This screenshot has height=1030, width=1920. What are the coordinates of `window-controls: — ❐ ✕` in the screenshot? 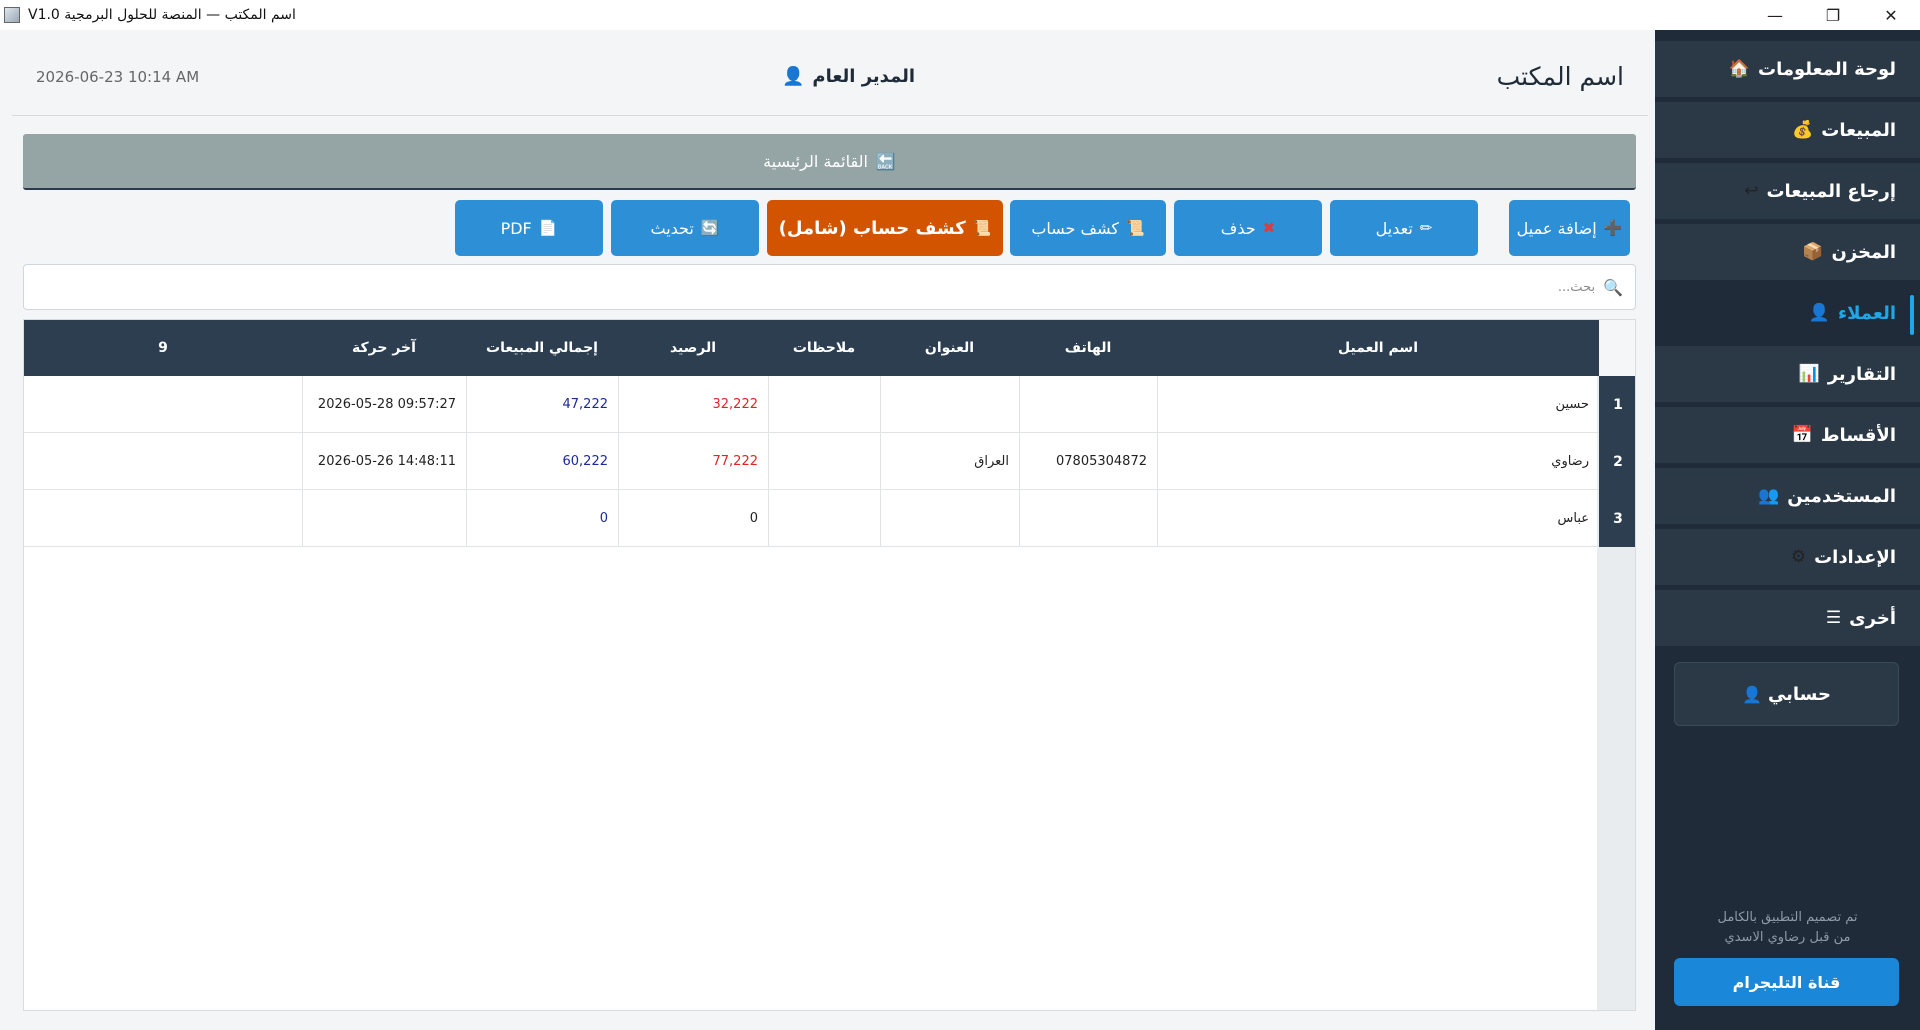 It's located at (1833, 15).